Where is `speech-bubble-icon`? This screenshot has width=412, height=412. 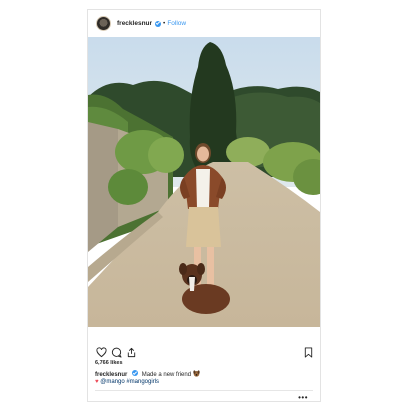 speech-bubble-icon is located at coordinates (116, 352).